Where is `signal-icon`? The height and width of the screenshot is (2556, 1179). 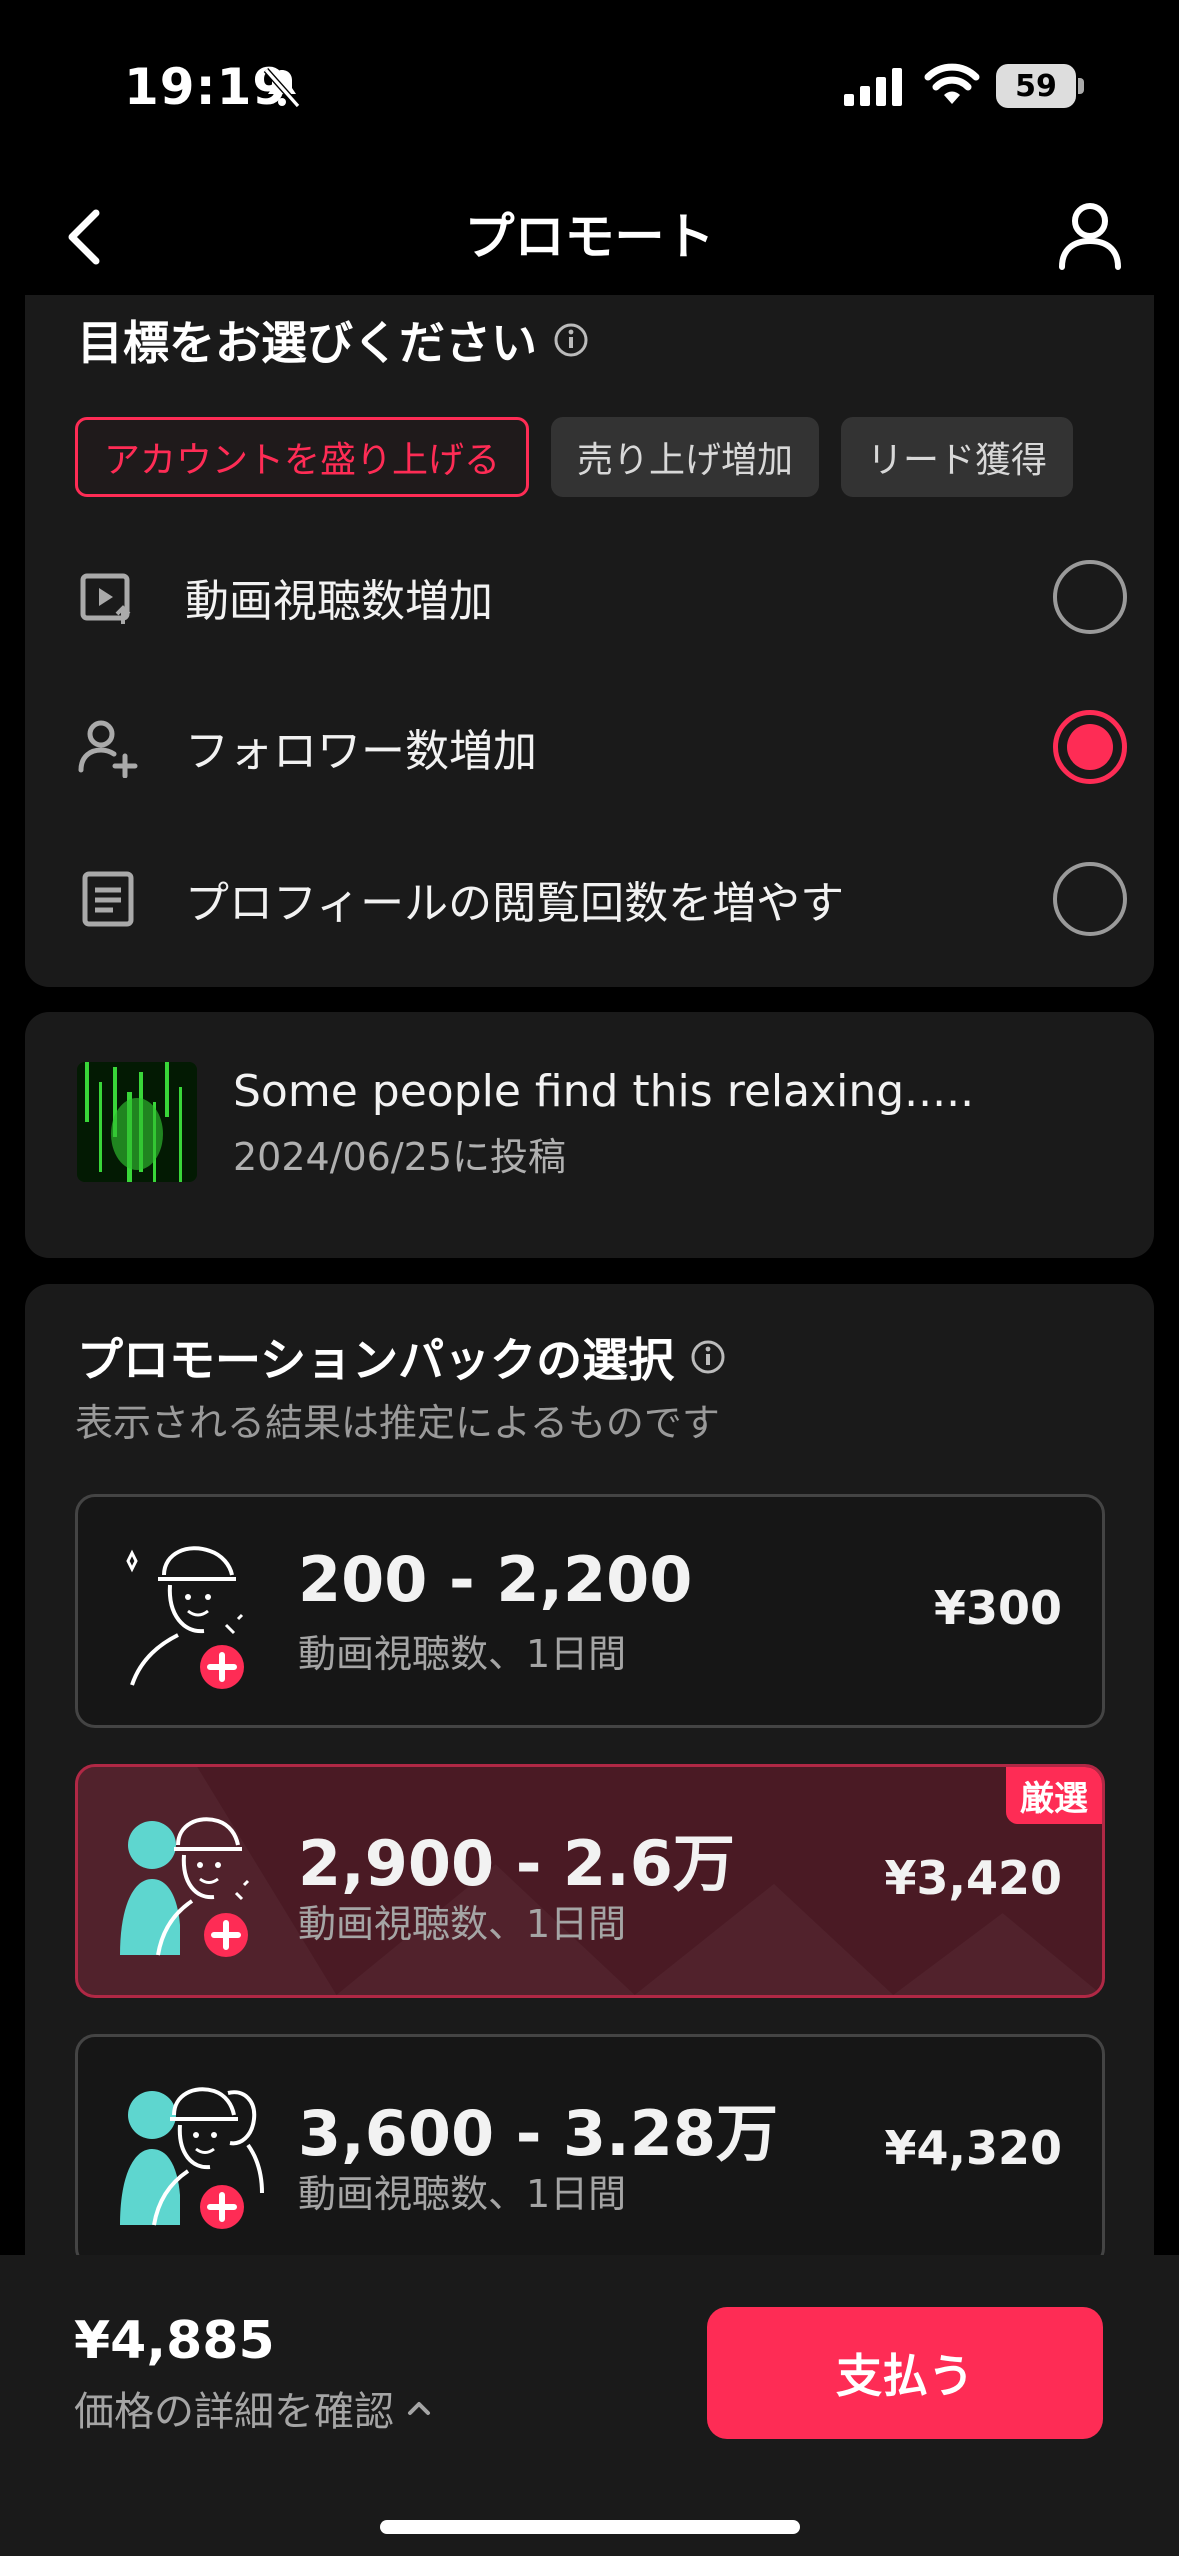 signal-icon is located at coordinates (873, 87).